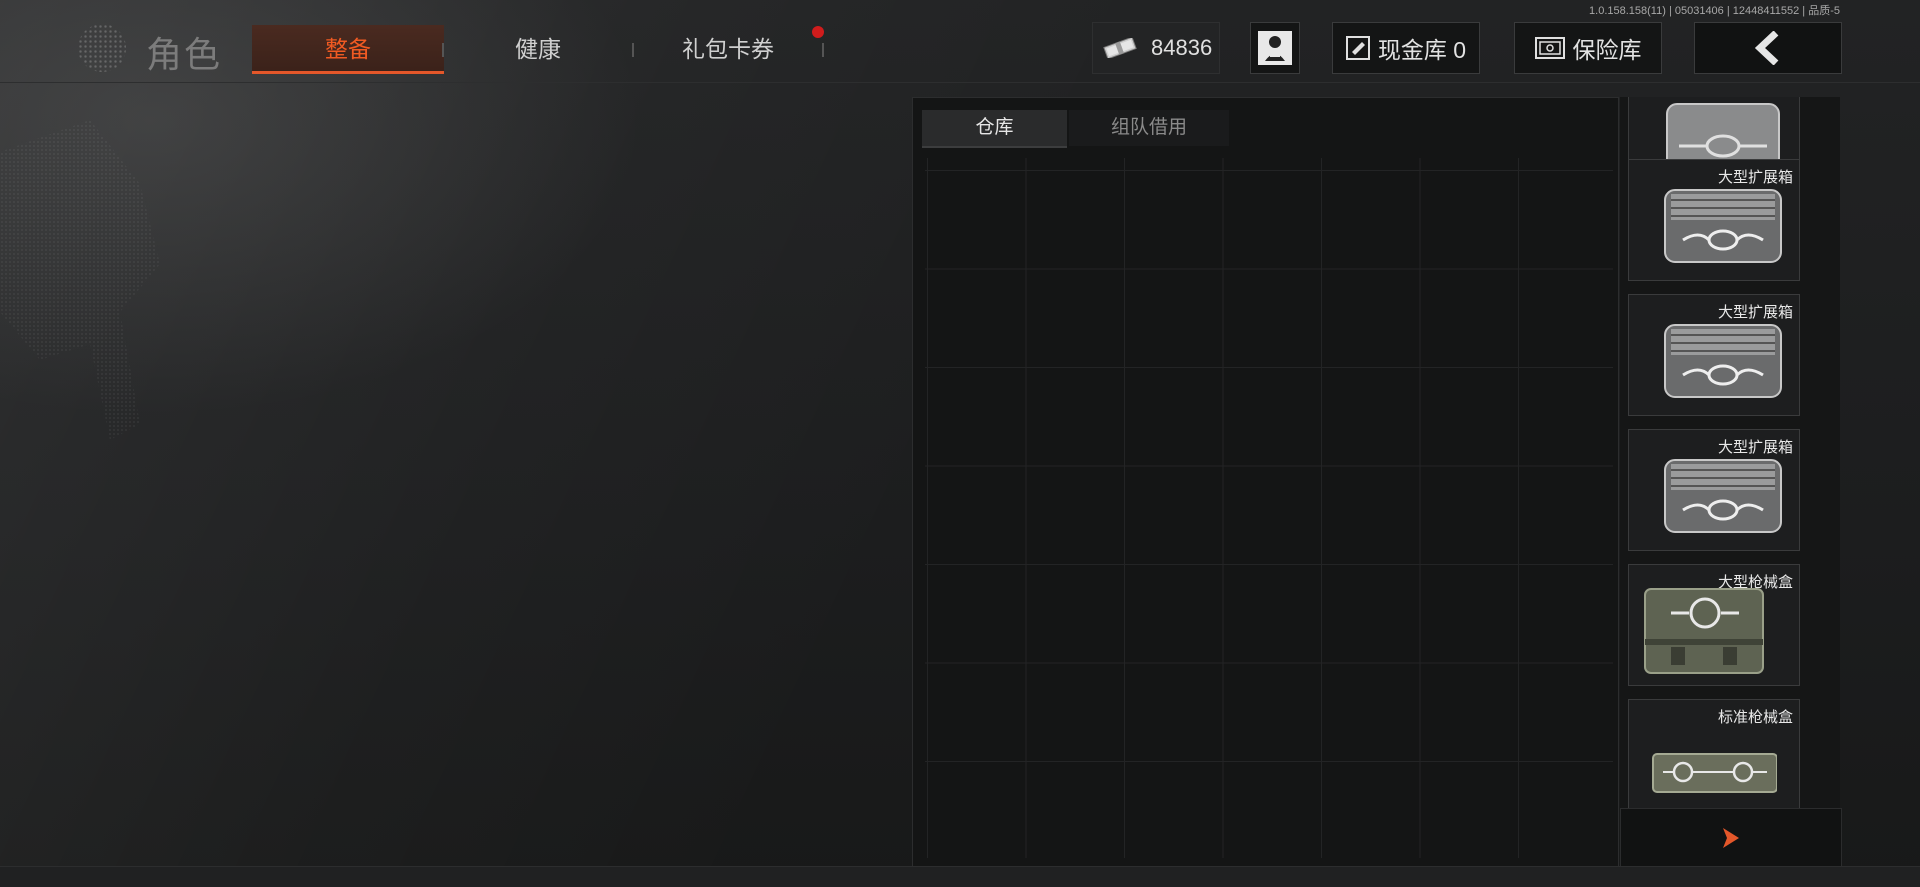  I want to click on ticket-icon, so click(1357, 48).